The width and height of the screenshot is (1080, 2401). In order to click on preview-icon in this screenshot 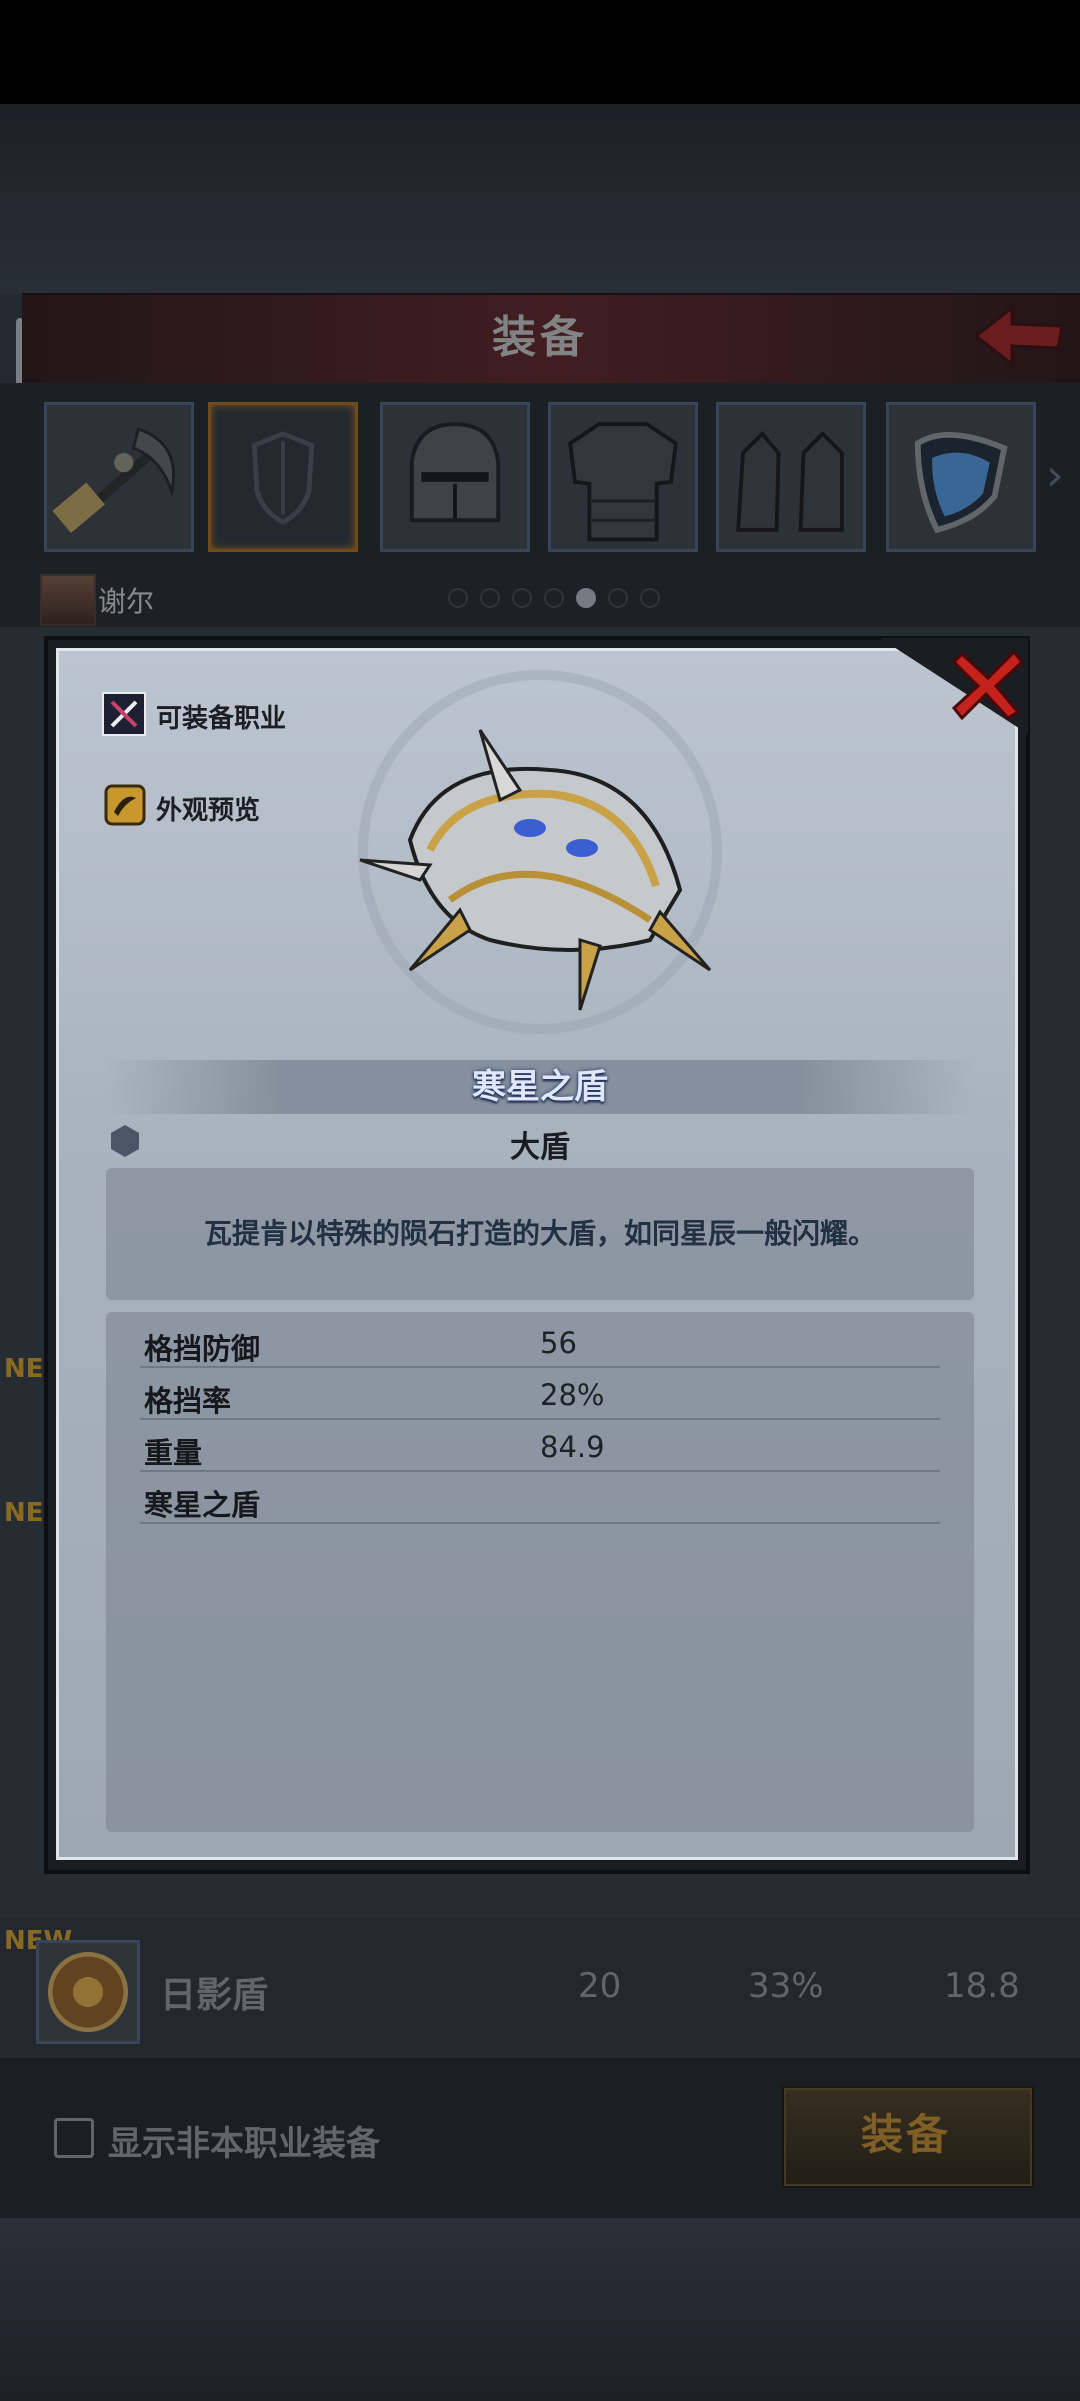, I will do `click(125, 805)`.